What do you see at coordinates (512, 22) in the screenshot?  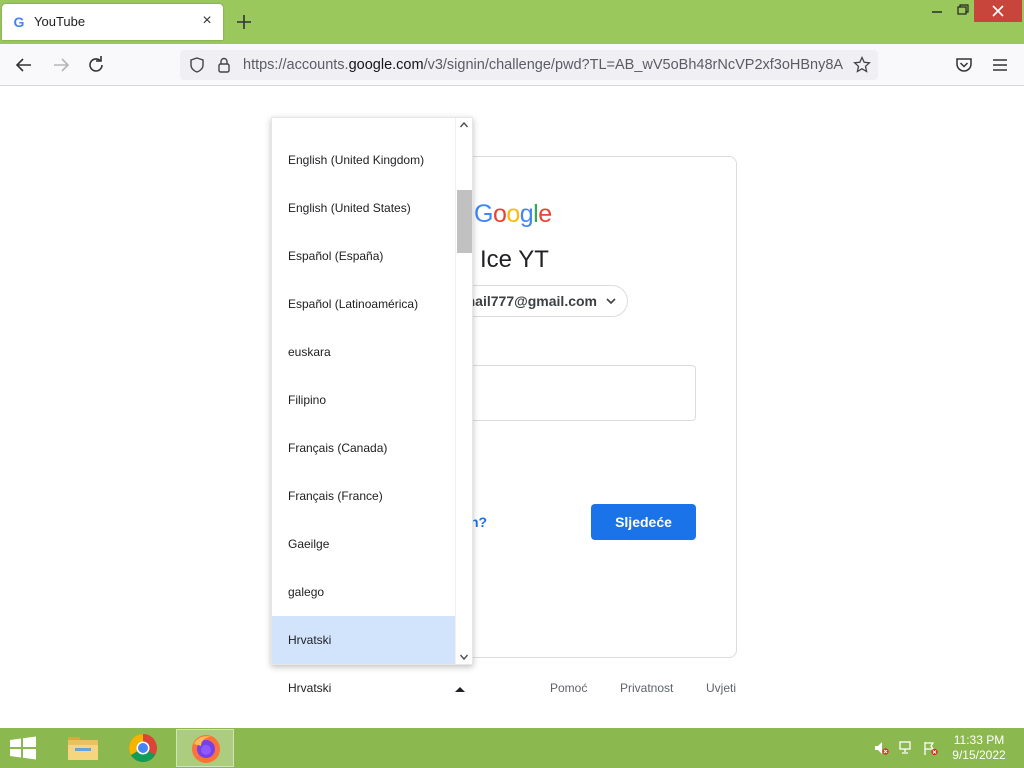 I see `browser-tab-bar: G YouTube ×` at bounding box center [512, 22].